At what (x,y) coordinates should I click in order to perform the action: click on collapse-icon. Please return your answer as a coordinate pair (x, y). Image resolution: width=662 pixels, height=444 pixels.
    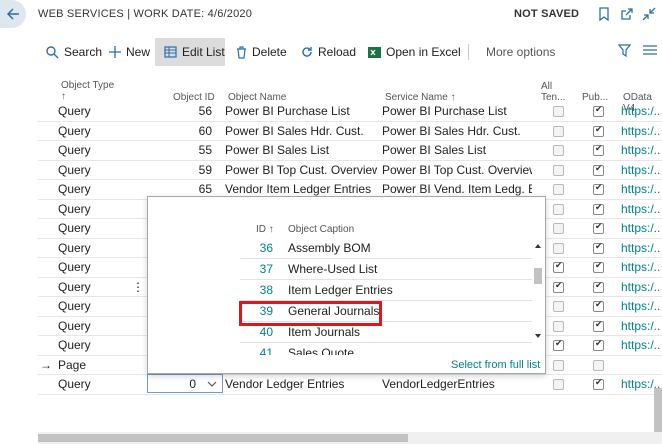
    Looking at the image, I should click on (649, 14).